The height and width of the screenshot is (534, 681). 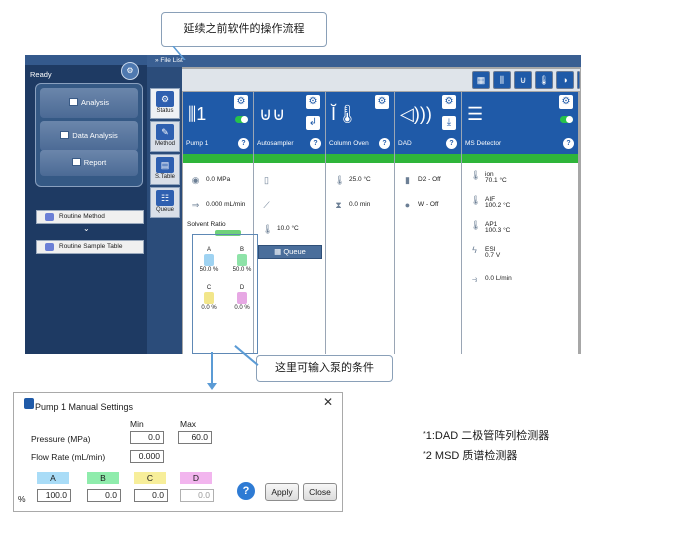 What do you see at coordinates (324, 368) in the screenshot?
I see `callout-middle: 这里可输入泵的条件` at bounding box center [324, 368].